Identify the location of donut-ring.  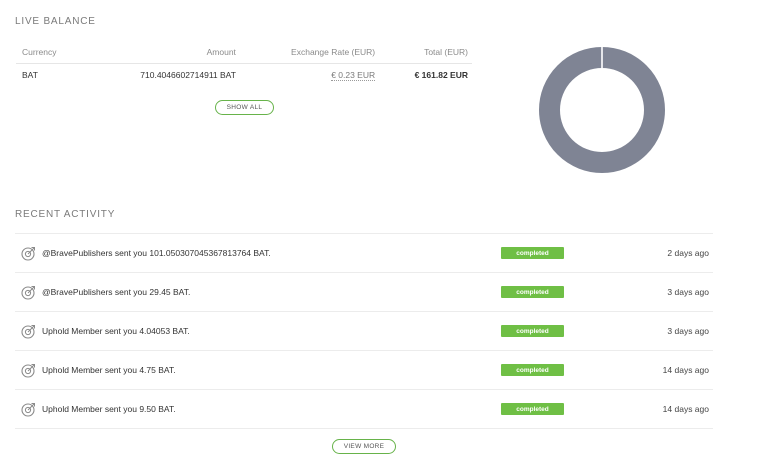
(602, 110).